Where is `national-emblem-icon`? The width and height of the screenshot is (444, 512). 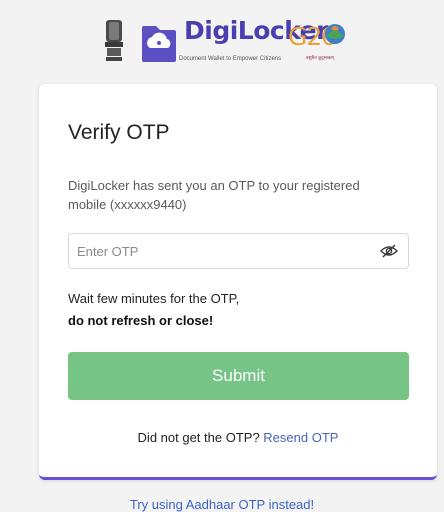
national-emblem-icon is located at coordinates (114, 40).